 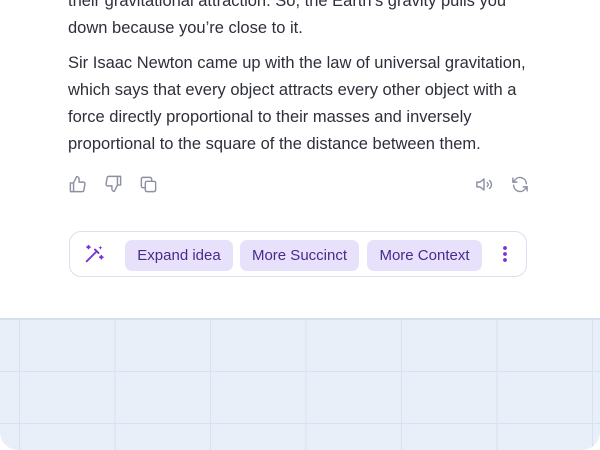 I want to click on more-context-button: More Context, so click(x=424, y=255).